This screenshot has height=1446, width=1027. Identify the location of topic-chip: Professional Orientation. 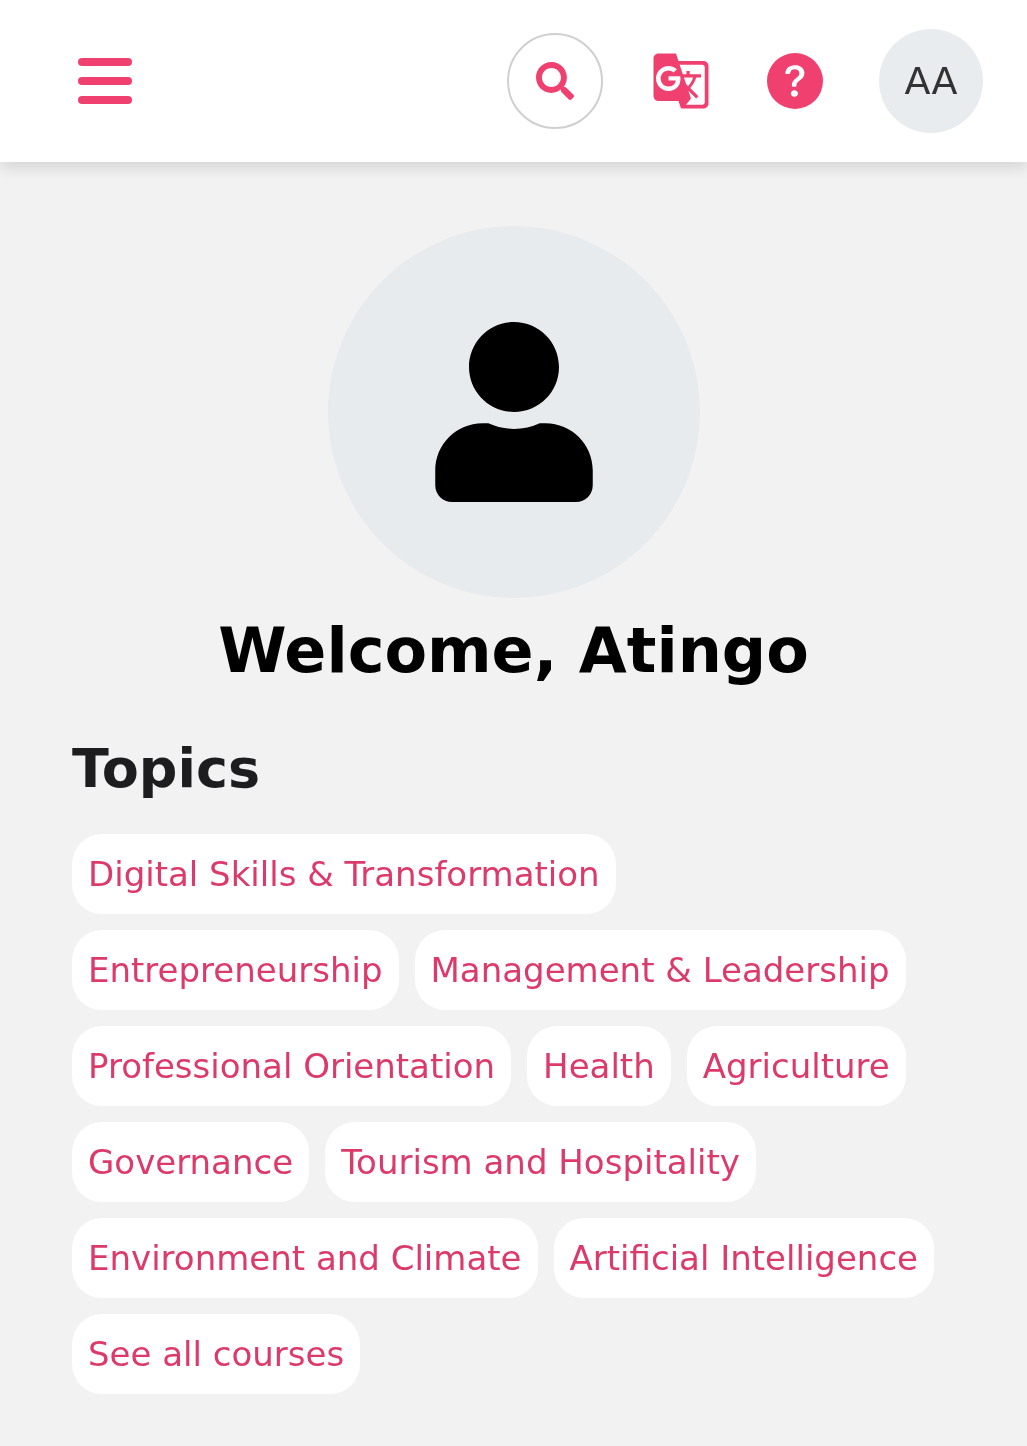
(292, 1066).